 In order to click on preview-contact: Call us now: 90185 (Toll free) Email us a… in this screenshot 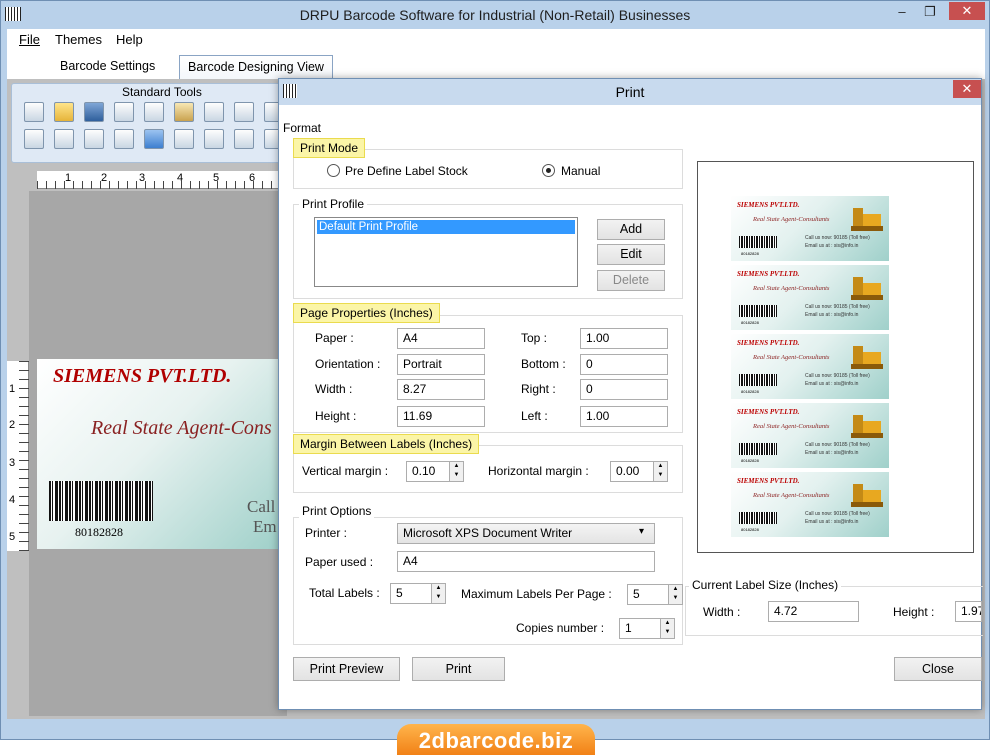, I will do `click(837, 518)`.